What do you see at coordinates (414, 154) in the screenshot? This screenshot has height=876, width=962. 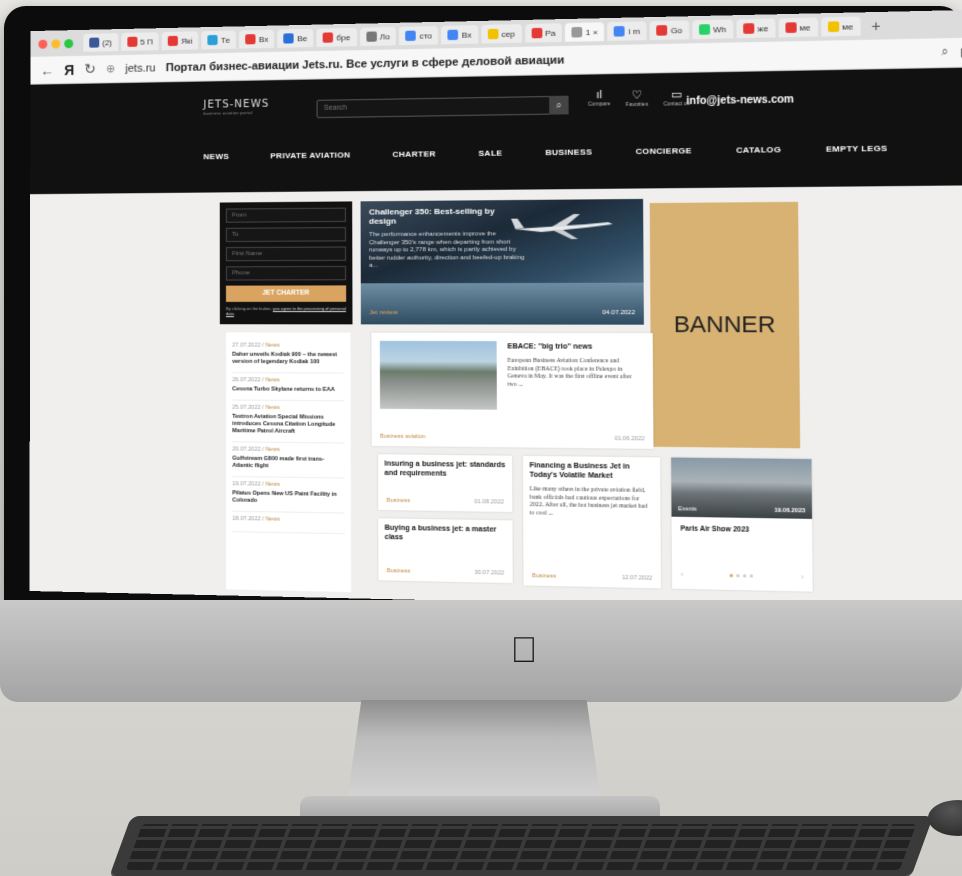 I see `nav-charter: CHARTER` at bounding box center [414, 154].